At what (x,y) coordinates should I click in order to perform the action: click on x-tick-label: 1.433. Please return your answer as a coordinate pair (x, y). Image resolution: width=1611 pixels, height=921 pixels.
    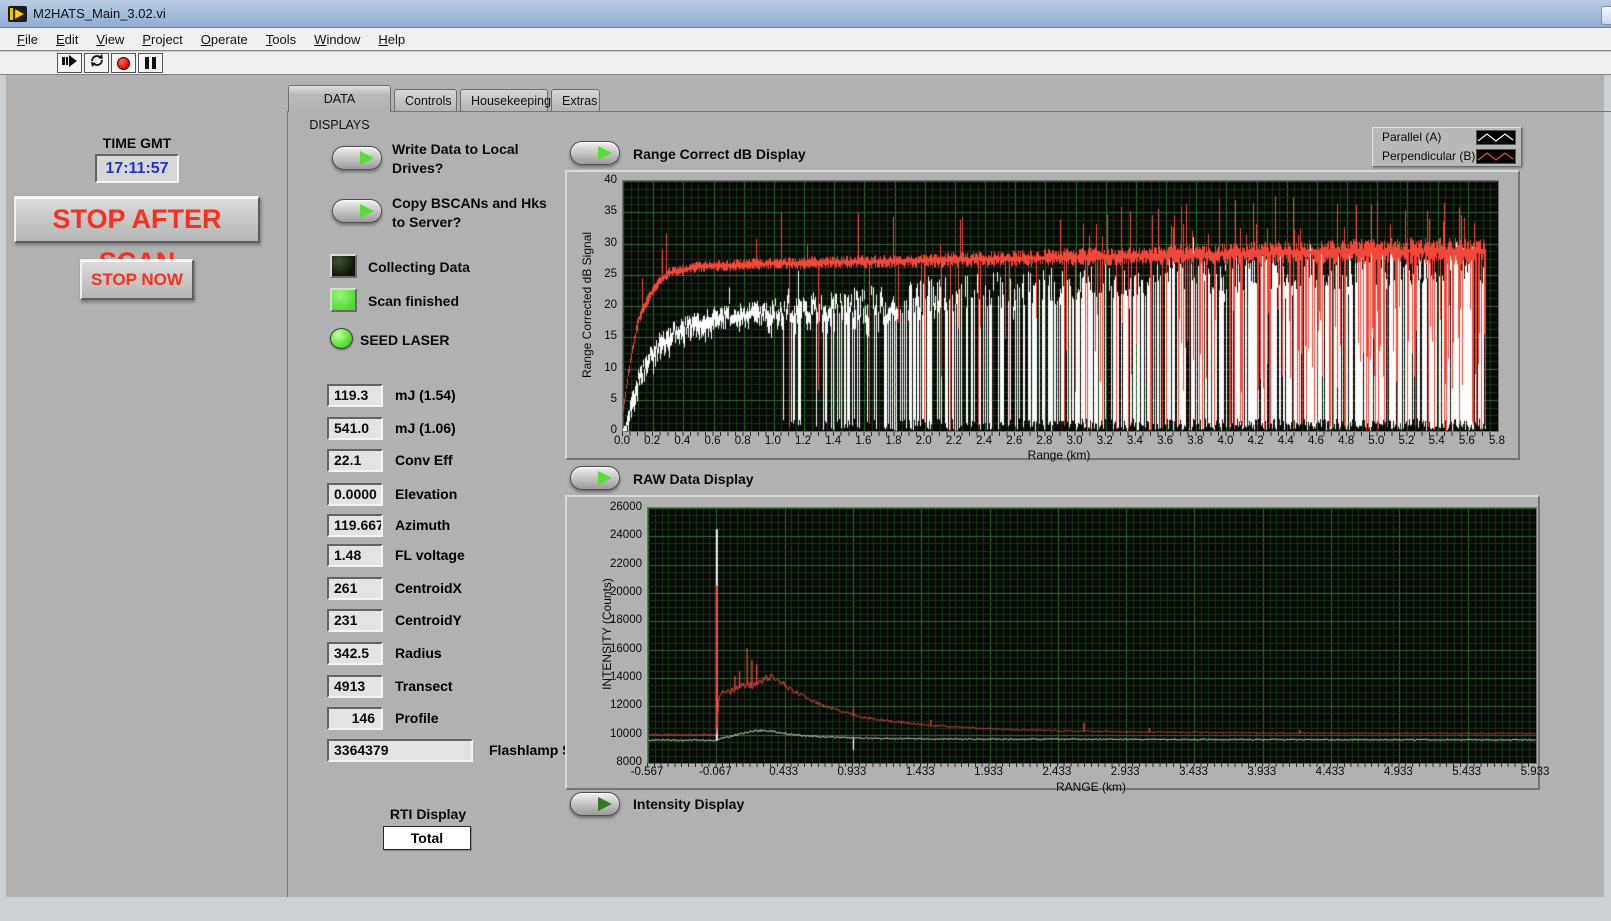
    Looking at the image, I should click on (920, 772).